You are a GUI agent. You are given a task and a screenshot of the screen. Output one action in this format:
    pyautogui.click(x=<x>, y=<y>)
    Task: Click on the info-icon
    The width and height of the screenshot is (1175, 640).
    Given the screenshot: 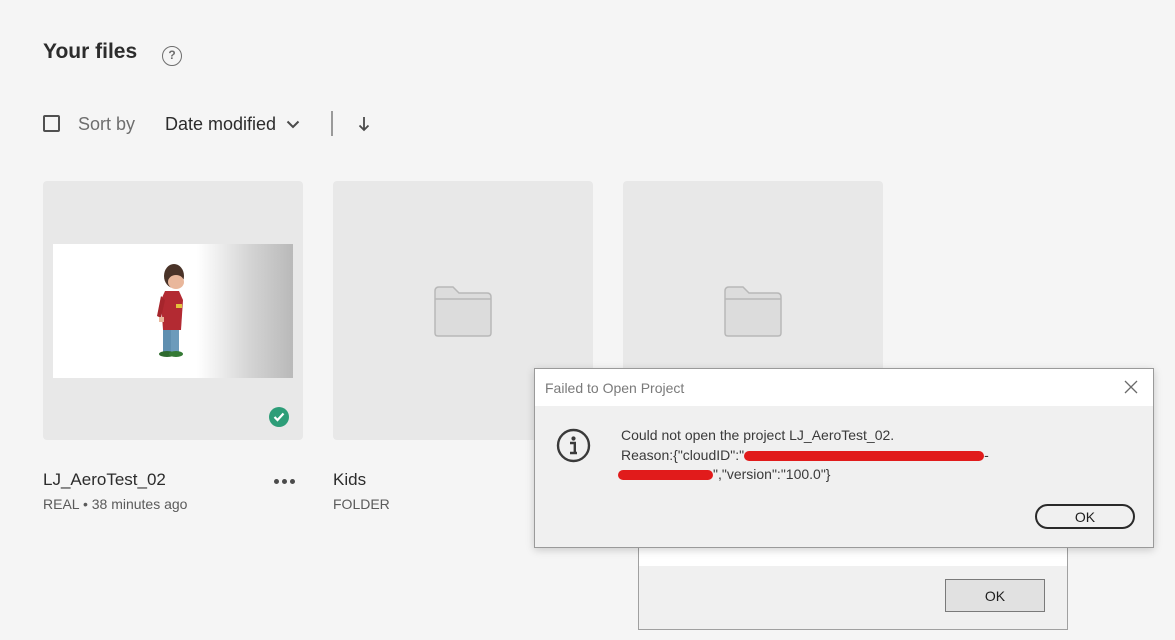 What is the action you would take?
    pyautogui.click(x=573, y=445)
    